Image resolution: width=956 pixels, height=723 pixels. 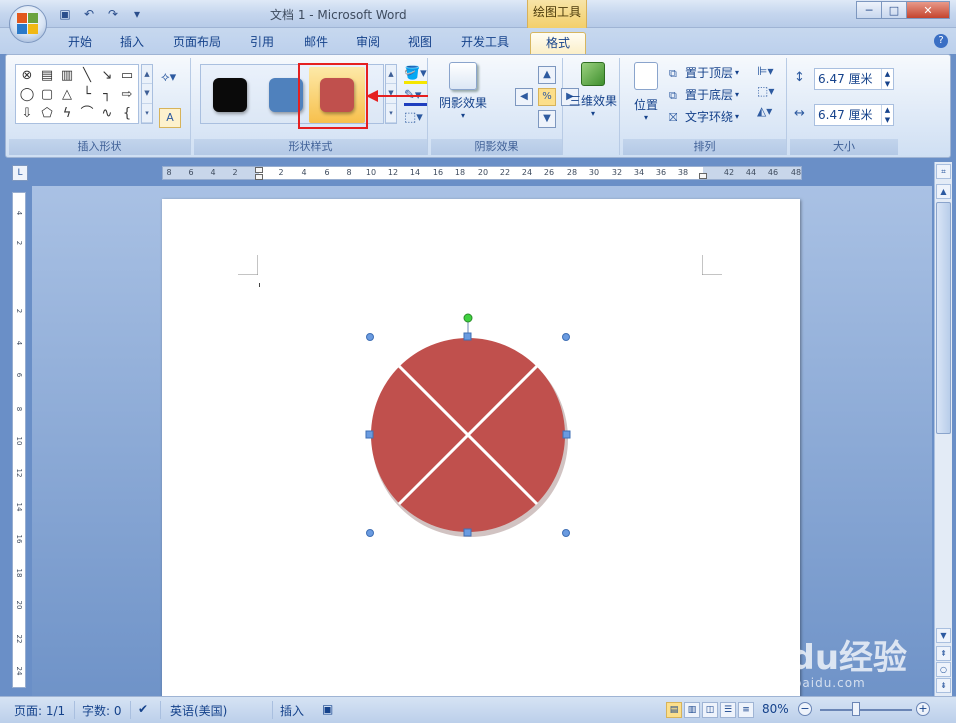 I want to click on macro-record-icon: ▣, so click(x=327, y=709).